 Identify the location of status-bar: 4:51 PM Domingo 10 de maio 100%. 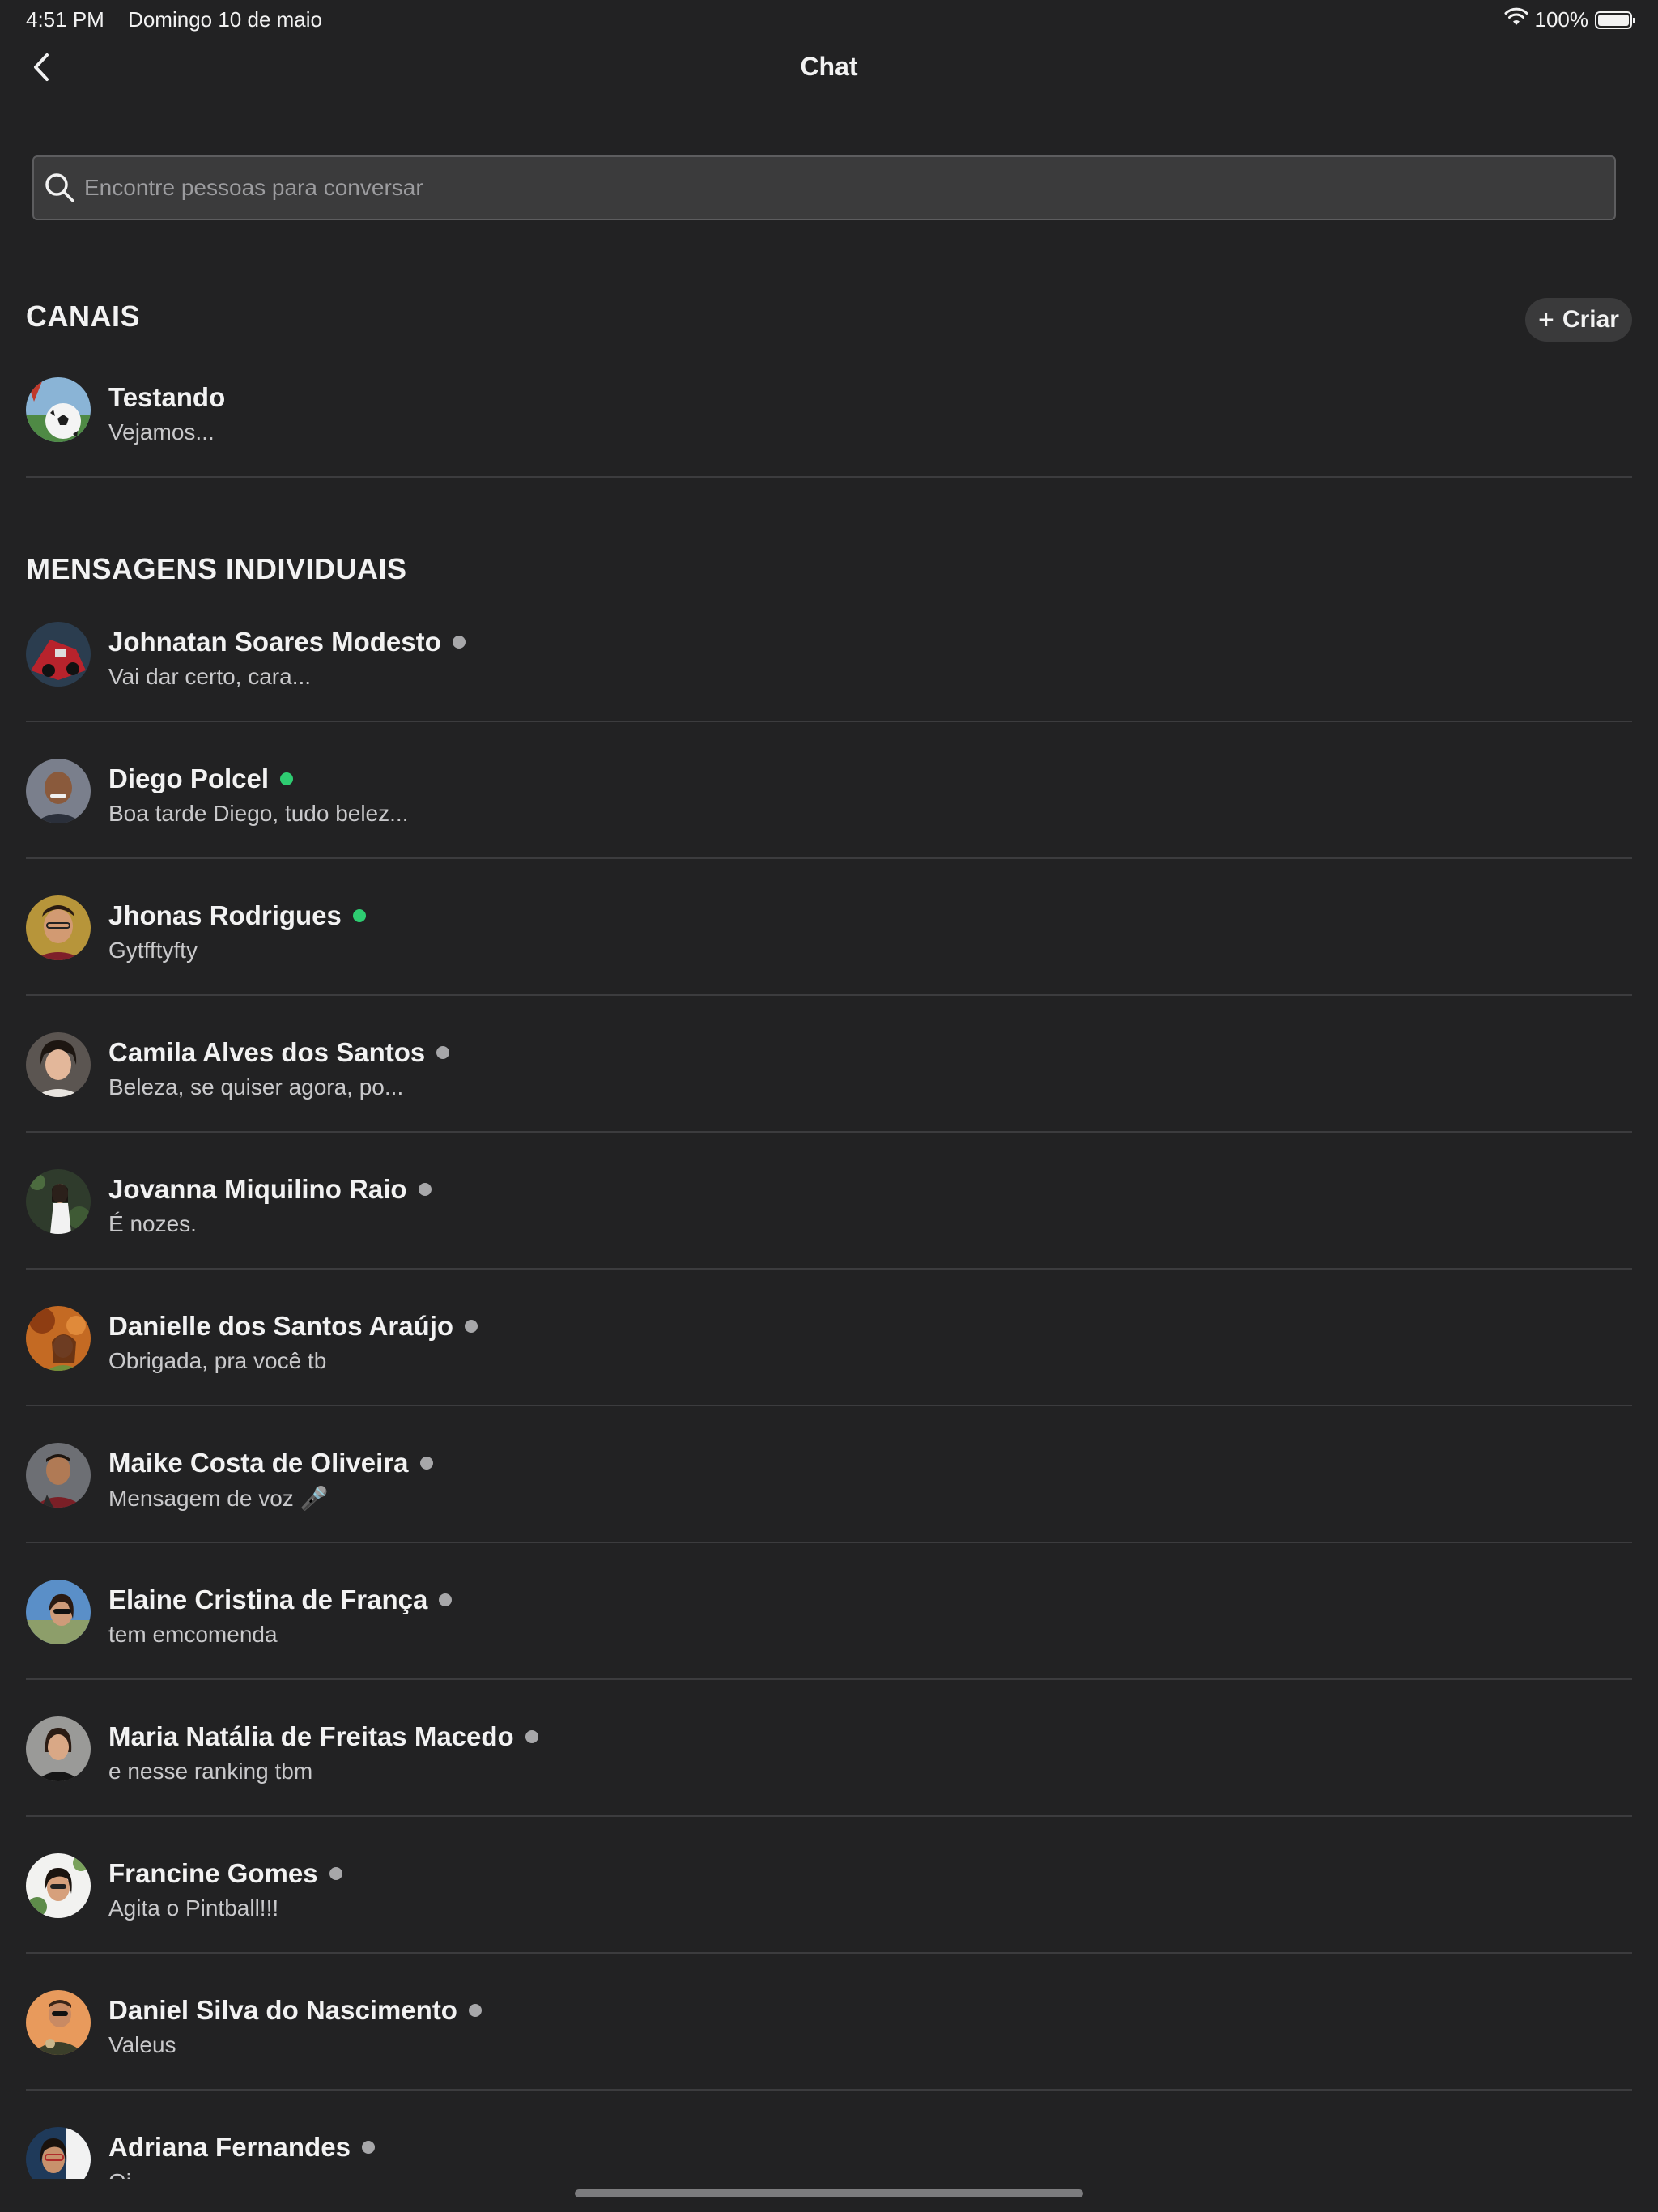
(829, 19).